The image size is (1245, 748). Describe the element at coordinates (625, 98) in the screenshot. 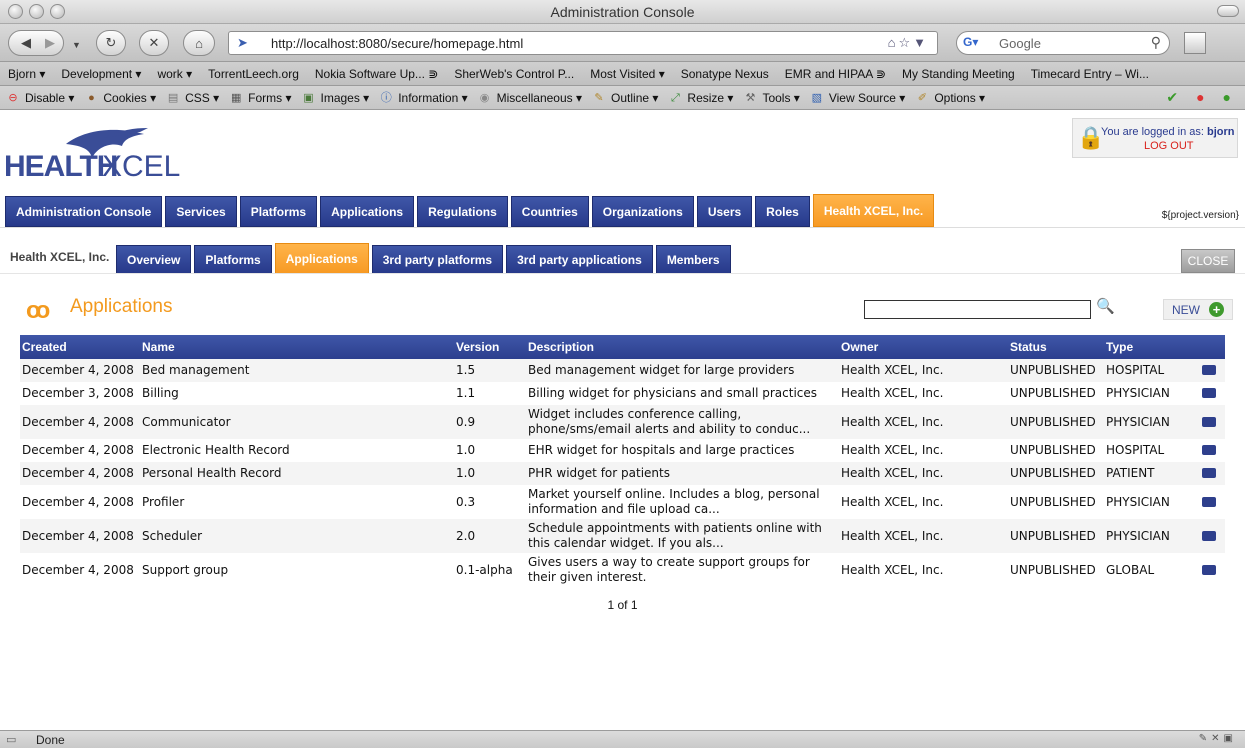

I see `devtool-outline: ✎ Outline ▾` at that location.